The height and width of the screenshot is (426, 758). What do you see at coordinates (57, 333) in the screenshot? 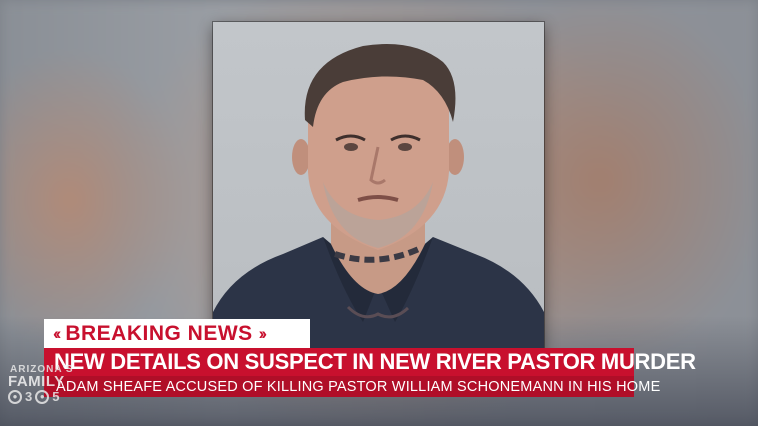
I see `chevron-left-icon: ‹‹` at bounding box center [57, 333].